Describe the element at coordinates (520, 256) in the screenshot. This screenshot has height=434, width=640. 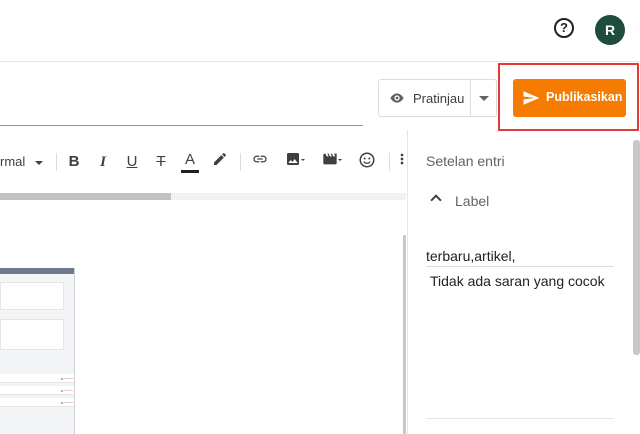
I see `label-input` at that location.